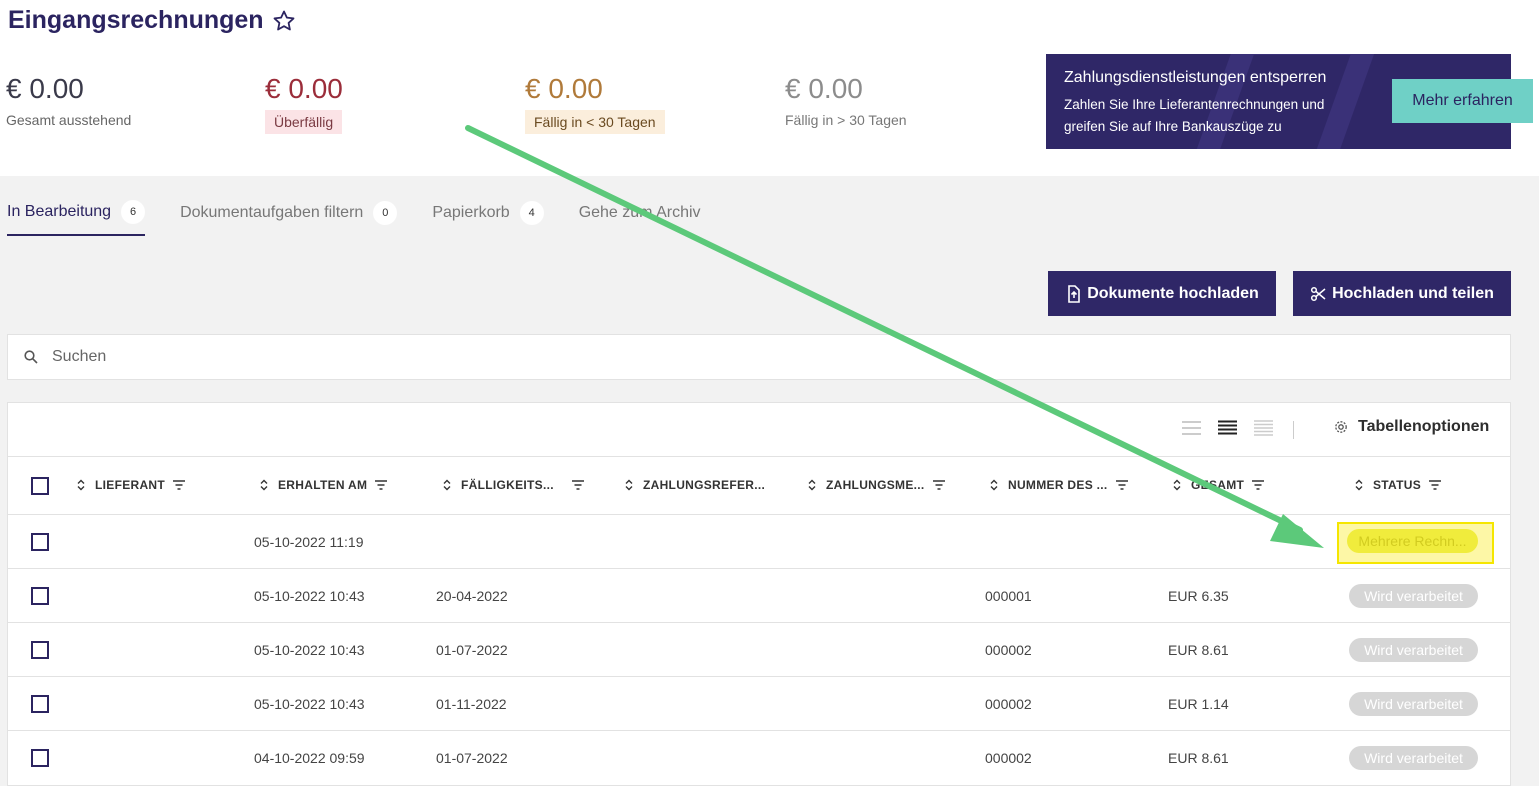 The width and height of the screenshot is (1539, 786). Describe the element at coordinates (759, 430) in the screenshot. I see `table-toolbar: Tabellenoptionen` at that location.